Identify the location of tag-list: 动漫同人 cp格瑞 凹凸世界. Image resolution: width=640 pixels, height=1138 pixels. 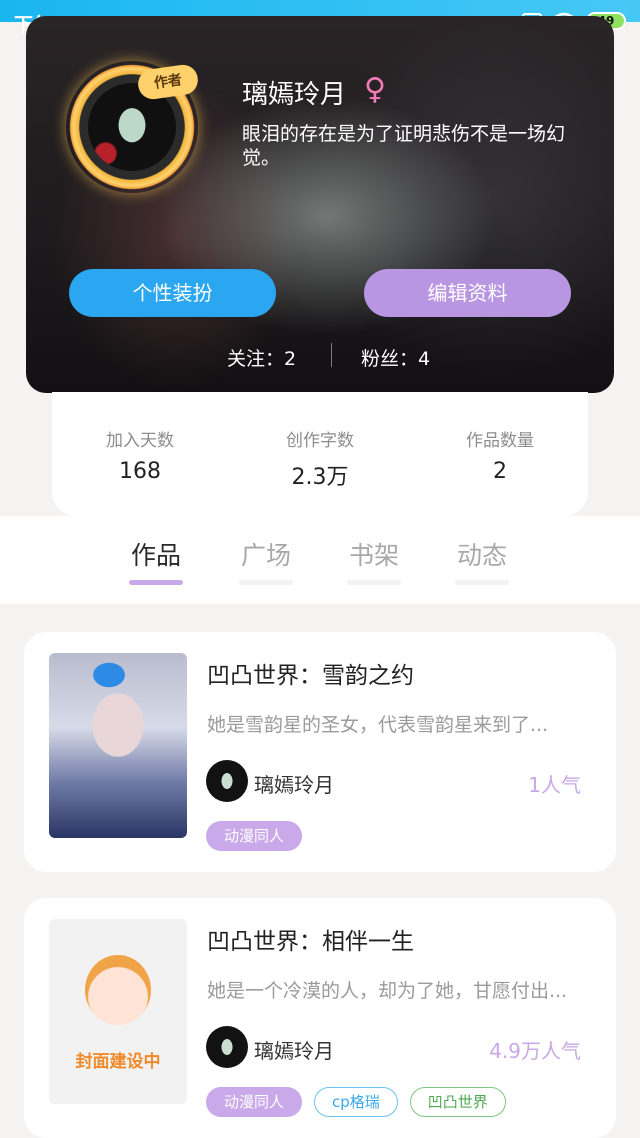
(356, 1102).